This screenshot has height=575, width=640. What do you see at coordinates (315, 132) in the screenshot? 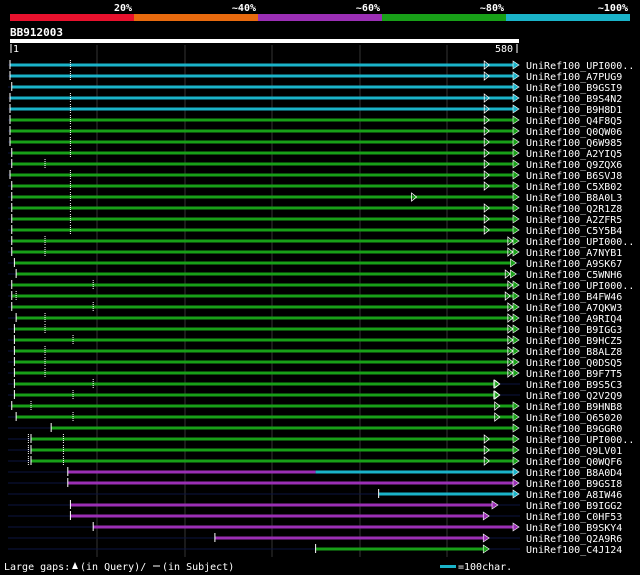
I see `hit-row: UniRef100_Q0QW06` at bounding box center [315, 132].